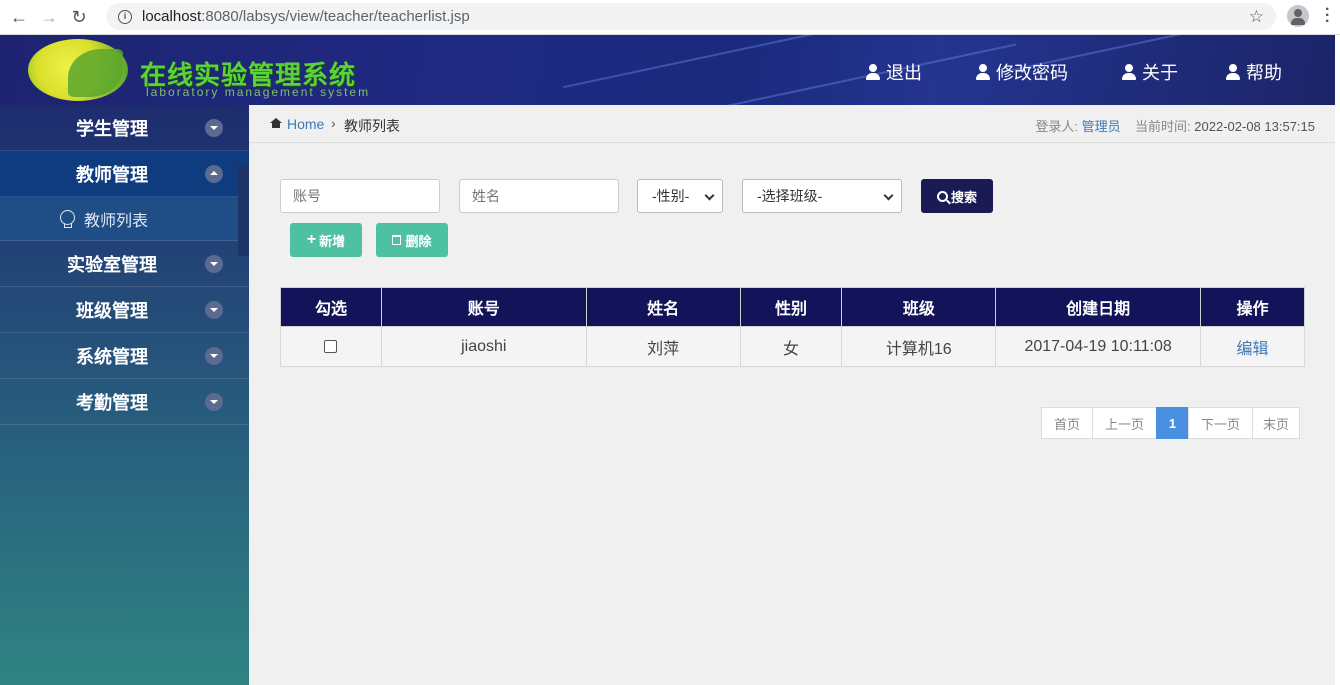 The image size is (1340, 685). I want to click on chevron-up-icon, so click(214, 174).